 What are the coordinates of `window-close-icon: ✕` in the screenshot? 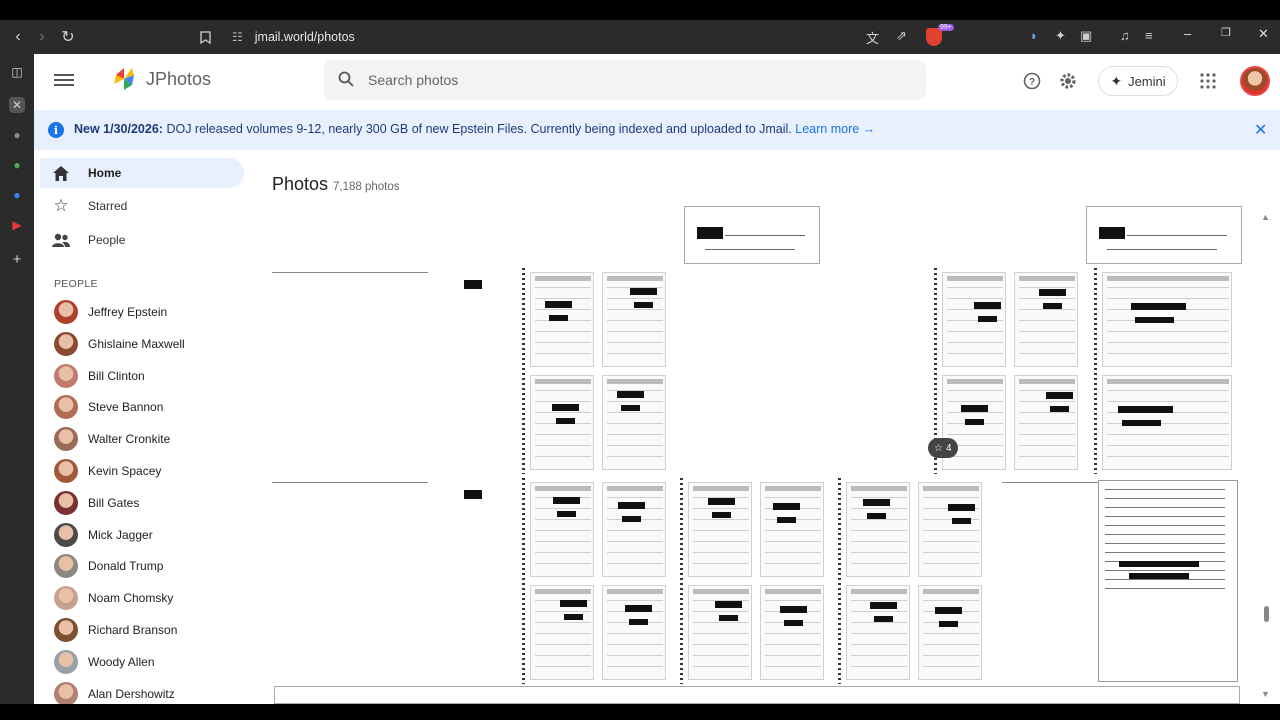 It's located at (1263, 34).